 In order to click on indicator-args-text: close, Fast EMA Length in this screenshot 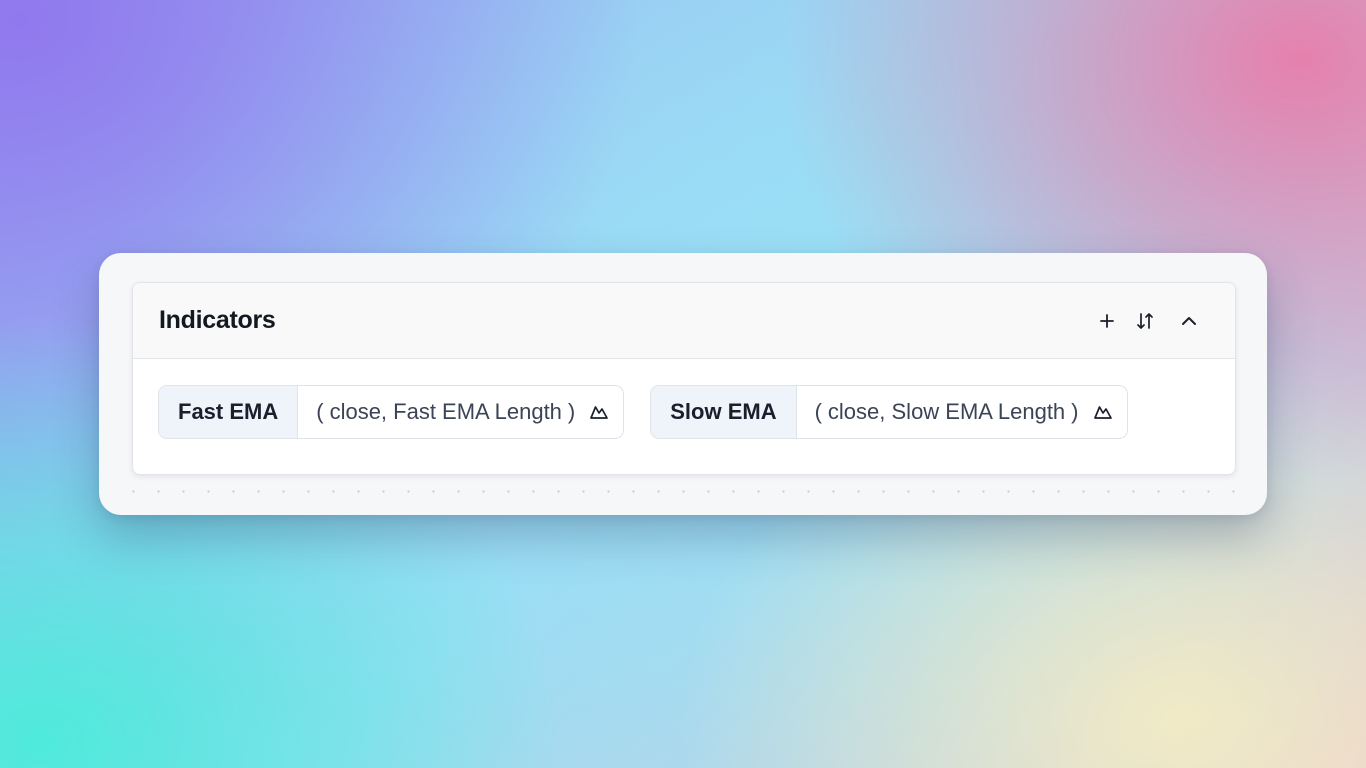, I will do `click(445, 411)`.